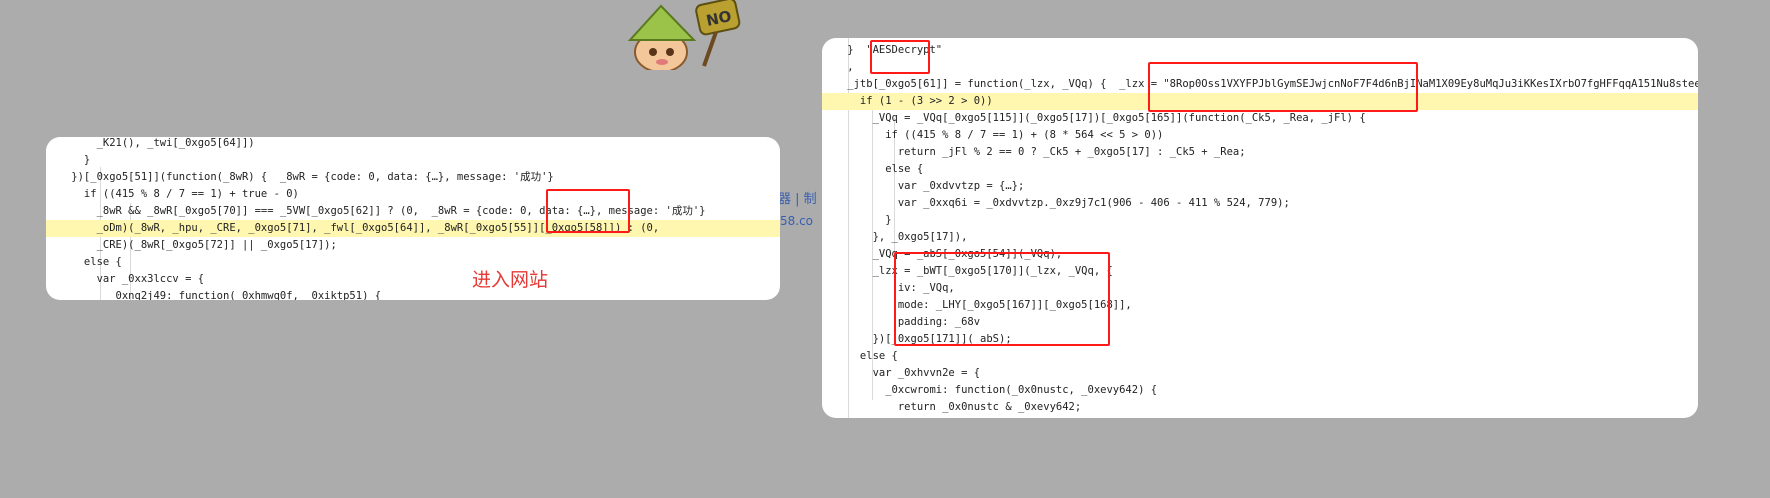 This screenshot has width=1770, height=498. What do you see at coordinates (1002, 299) in the screenshot?
I see `highlight-box-decrypt-call` at bounding box center [1002, 299].